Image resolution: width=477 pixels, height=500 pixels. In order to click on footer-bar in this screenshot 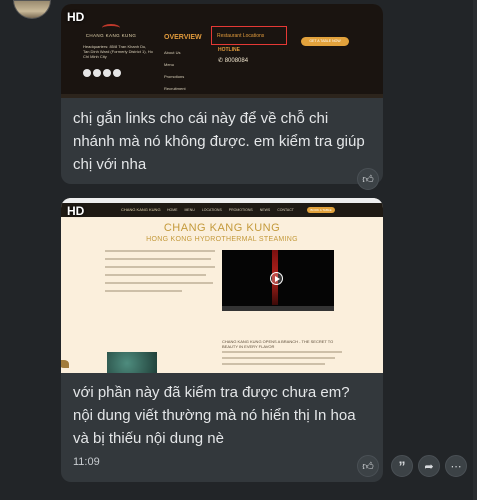, I will do `click(222, 96)`.